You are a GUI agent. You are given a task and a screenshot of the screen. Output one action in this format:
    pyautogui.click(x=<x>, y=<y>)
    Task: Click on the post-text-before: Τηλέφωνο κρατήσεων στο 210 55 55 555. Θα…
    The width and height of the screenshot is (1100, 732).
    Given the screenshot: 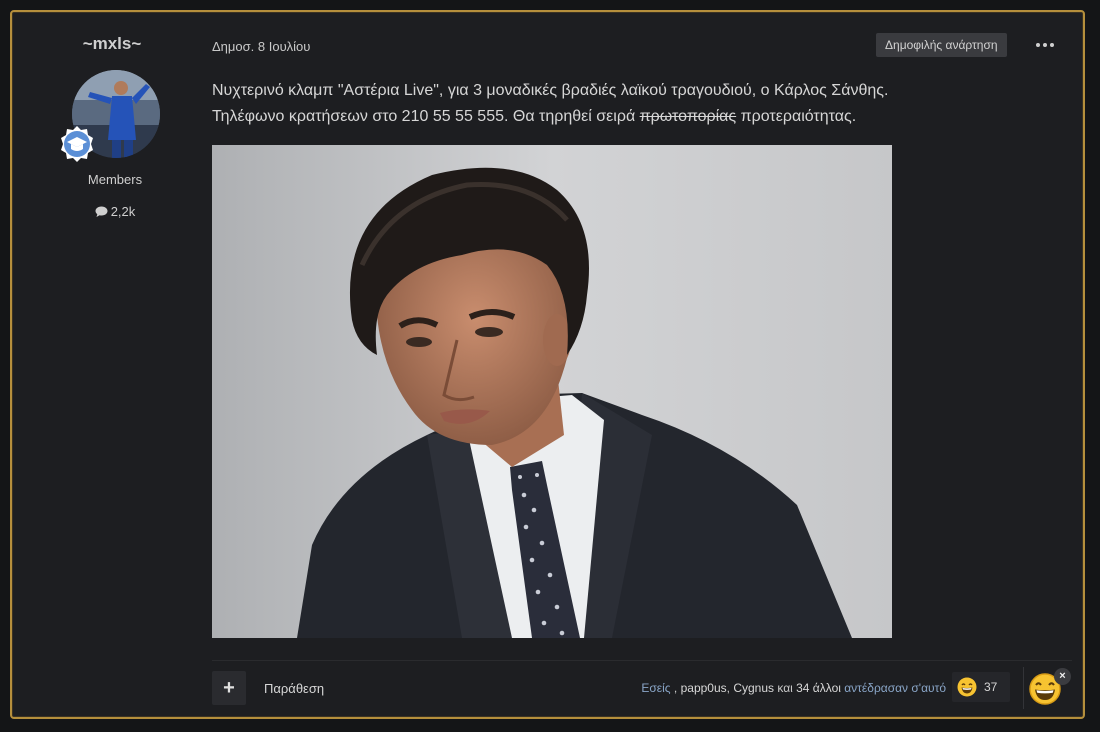 What is the action you would take?
    pyautogui.click(x=426, y=116)
    